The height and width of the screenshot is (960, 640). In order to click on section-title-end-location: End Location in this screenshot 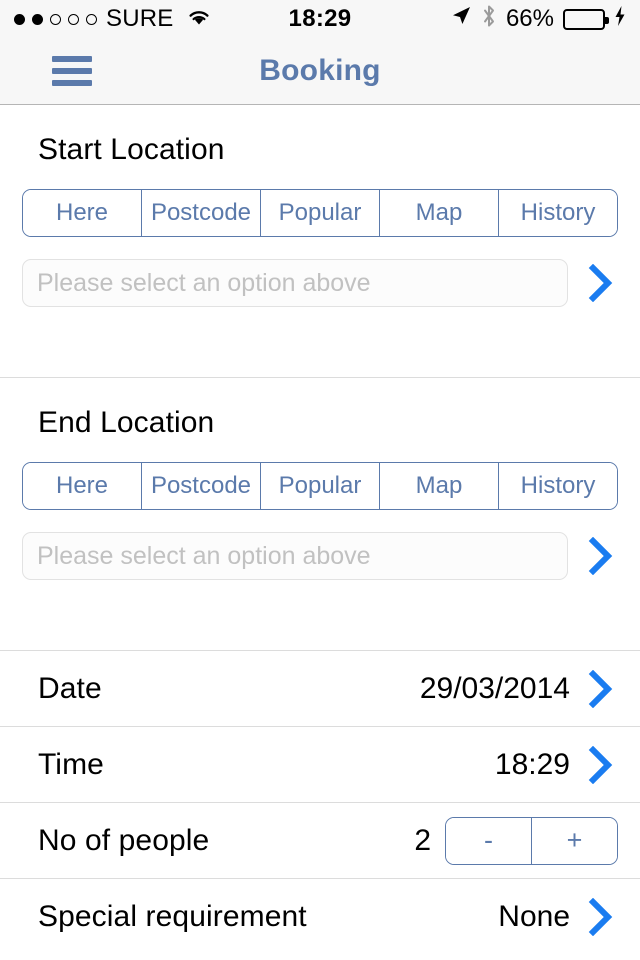, I will do `click(126, 422)`.